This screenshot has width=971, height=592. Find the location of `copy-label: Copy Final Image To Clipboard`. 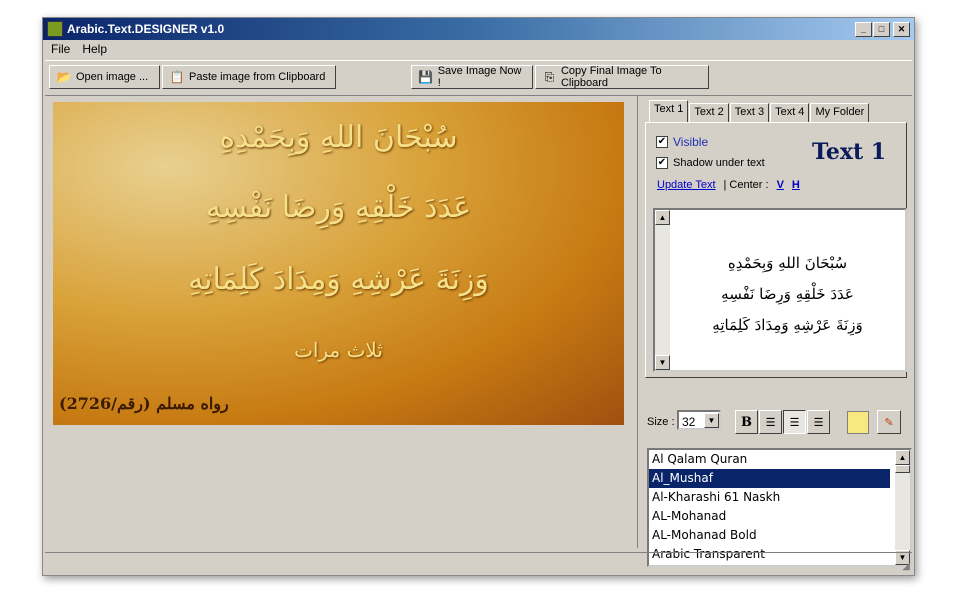

copy-label: Copy Final Image To Clipboard is located at coordinates (611, 77).